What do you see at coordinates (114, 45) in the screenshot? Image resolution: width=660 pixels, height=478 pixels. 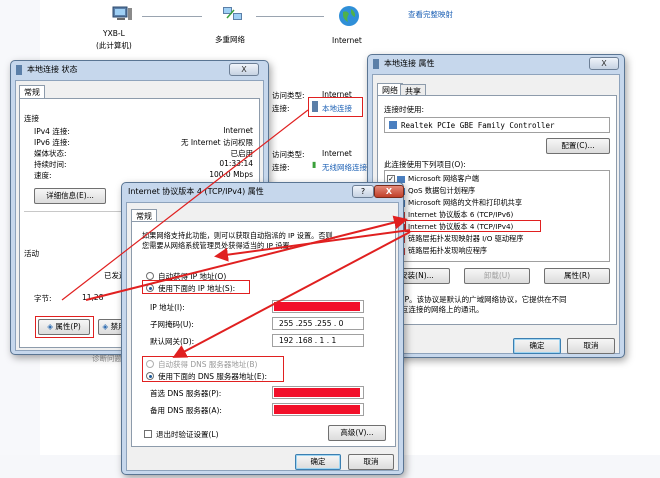 I see `computer-sub: (此计算机)` at bounding box center [114, 45].